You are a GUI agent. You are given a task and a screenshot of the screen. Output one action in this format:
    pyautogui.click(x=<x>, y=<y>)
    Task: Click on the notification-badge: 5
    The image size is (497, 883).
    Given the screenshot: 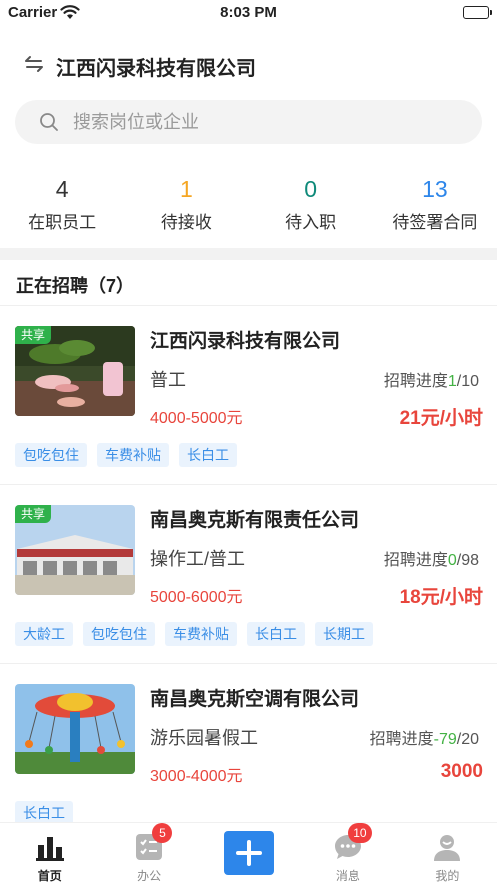 What is the action you would take?
    pyautogui.click(x=162, y=833)
    